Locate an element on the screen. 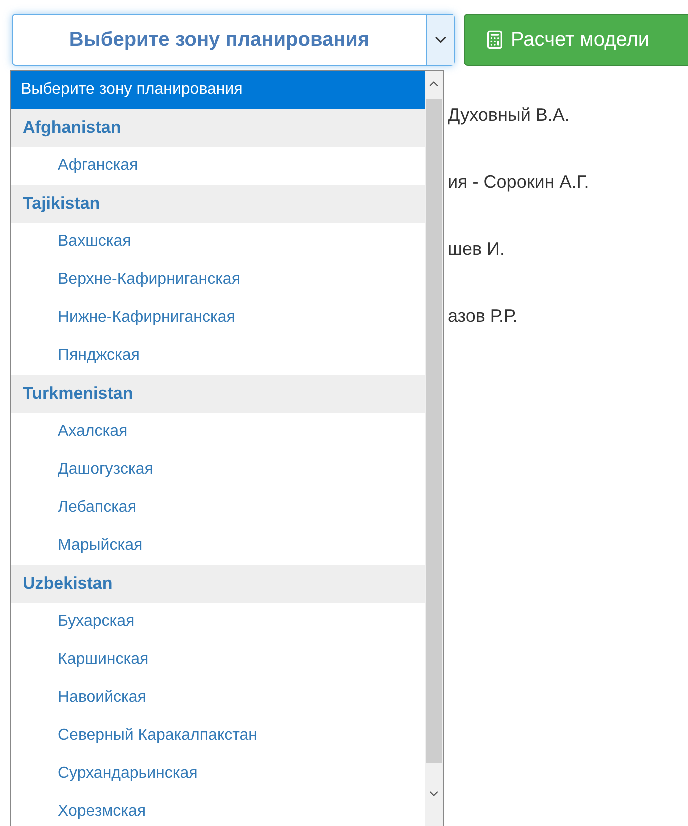 The image size is (688, 826). option-item: Марыйская is located at coordinates (218, 546).